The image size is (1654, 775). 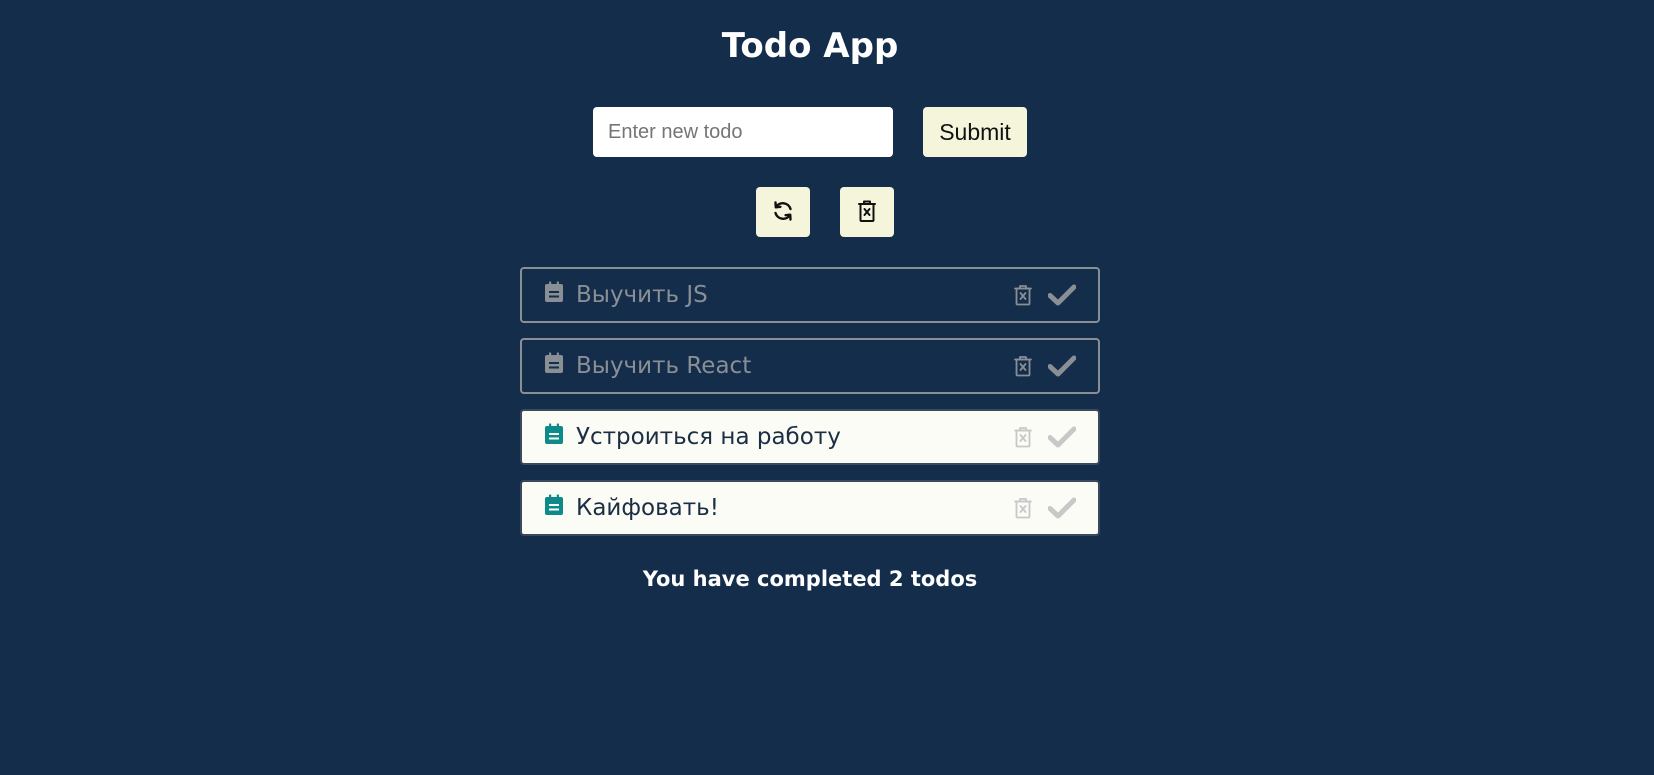 What do you see at coordinates (664, 366) in the screenshot?
I see `todo-text: Выучить React` at bounding box center [664, 366].